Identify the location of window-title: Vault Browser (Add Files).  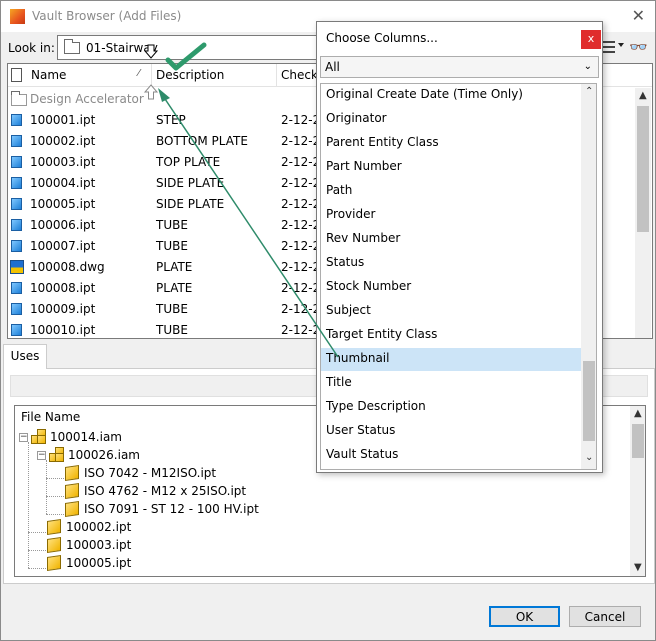
(107, 16).